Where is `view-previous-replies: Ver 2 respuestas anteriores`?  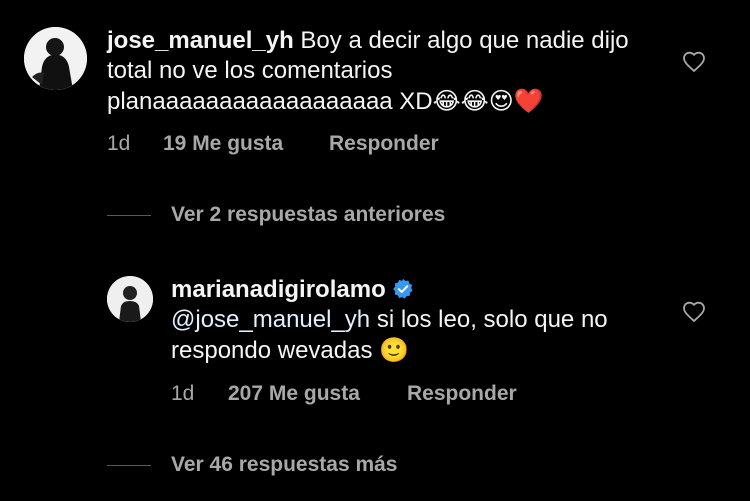
view-previous-replies: Ver 2 respuestas anteriores is located at coordinates (308, 215).